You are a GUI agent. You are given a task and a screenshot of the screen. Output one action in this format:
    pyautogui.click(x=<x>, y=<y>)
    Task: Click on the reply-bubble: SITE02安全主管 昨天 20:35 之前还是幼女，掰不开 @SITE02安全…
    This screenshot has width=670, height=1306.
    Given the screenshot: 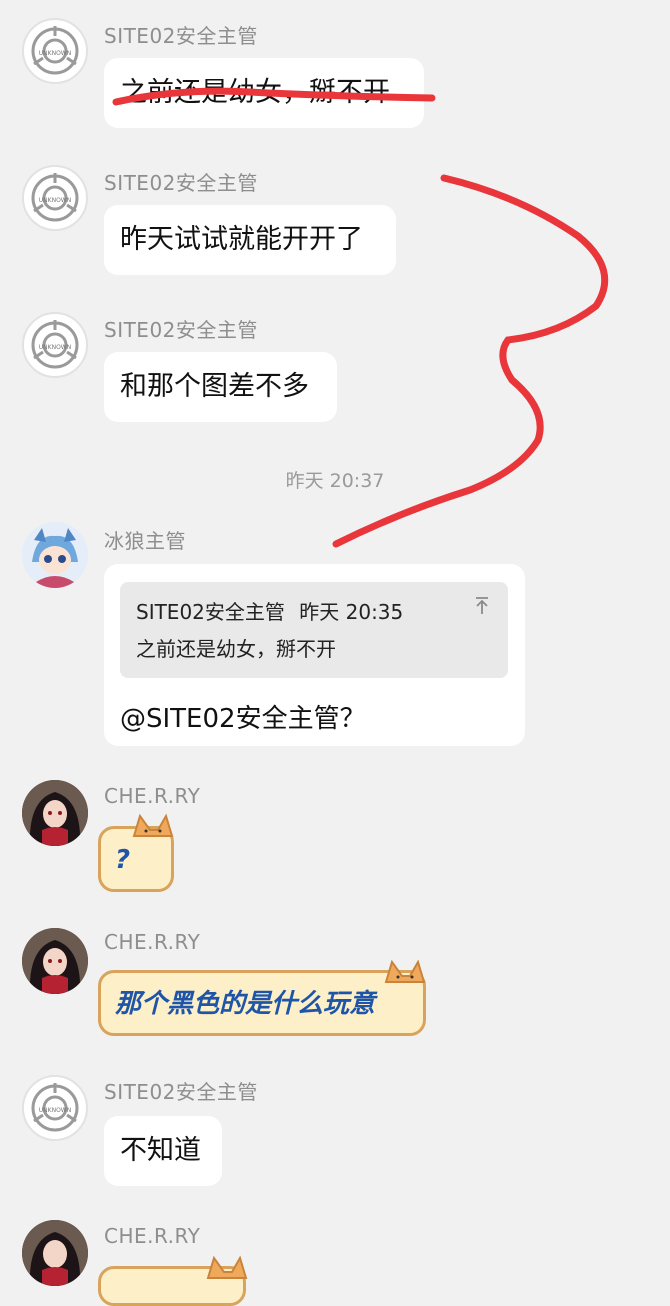 What is the action you would take?
    pyautogui.click(x=314, y=655)
    